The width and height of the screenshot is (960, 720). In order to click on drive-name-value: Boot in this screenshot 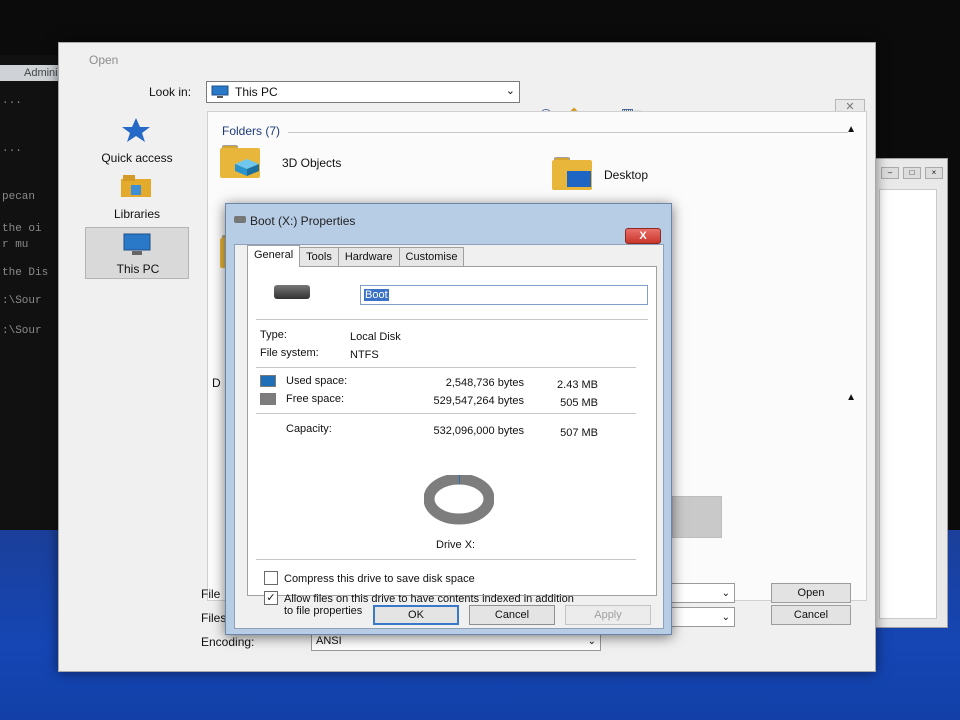, I will do `click(376, 295)`.